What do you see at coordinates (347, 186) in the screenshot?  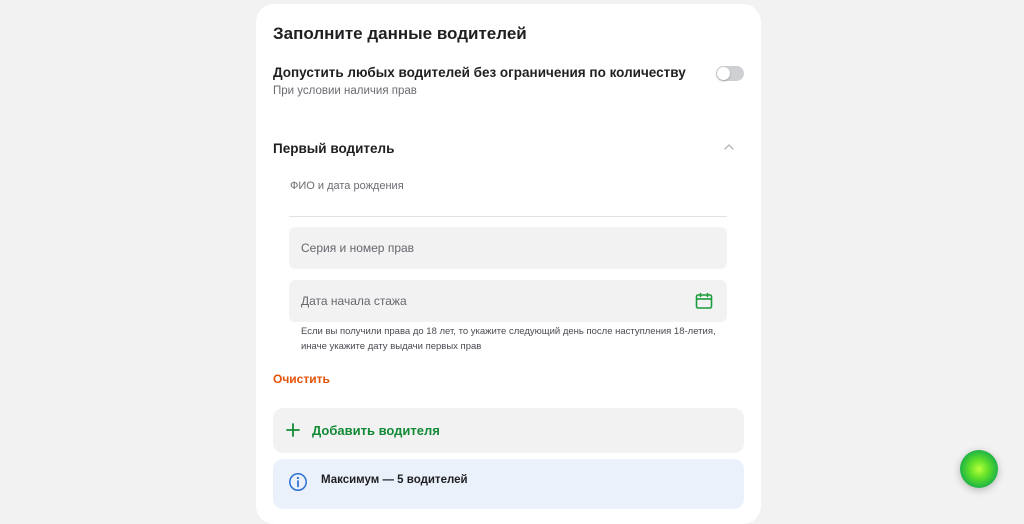 I see `fio-birth-input: ФИО и дата рождения` at bounding box center [347, 186].